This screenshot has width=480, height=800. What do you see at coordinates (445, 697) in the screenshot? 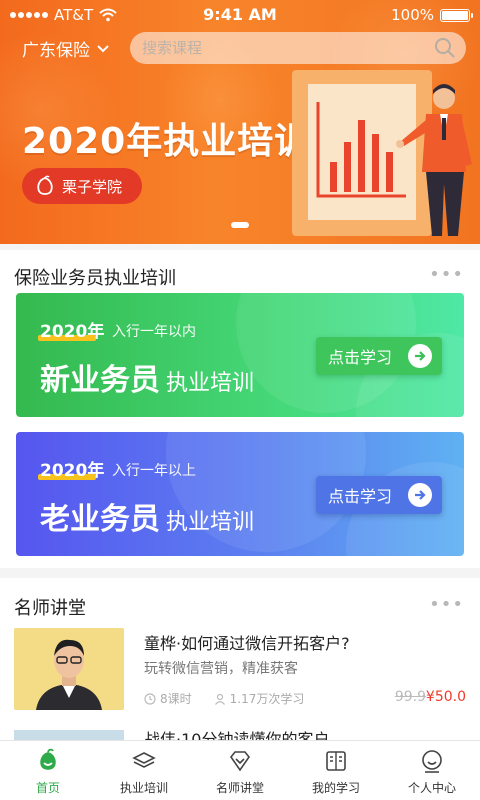
I see `current-price: ¥50.0` at bounding box center [445, 697].